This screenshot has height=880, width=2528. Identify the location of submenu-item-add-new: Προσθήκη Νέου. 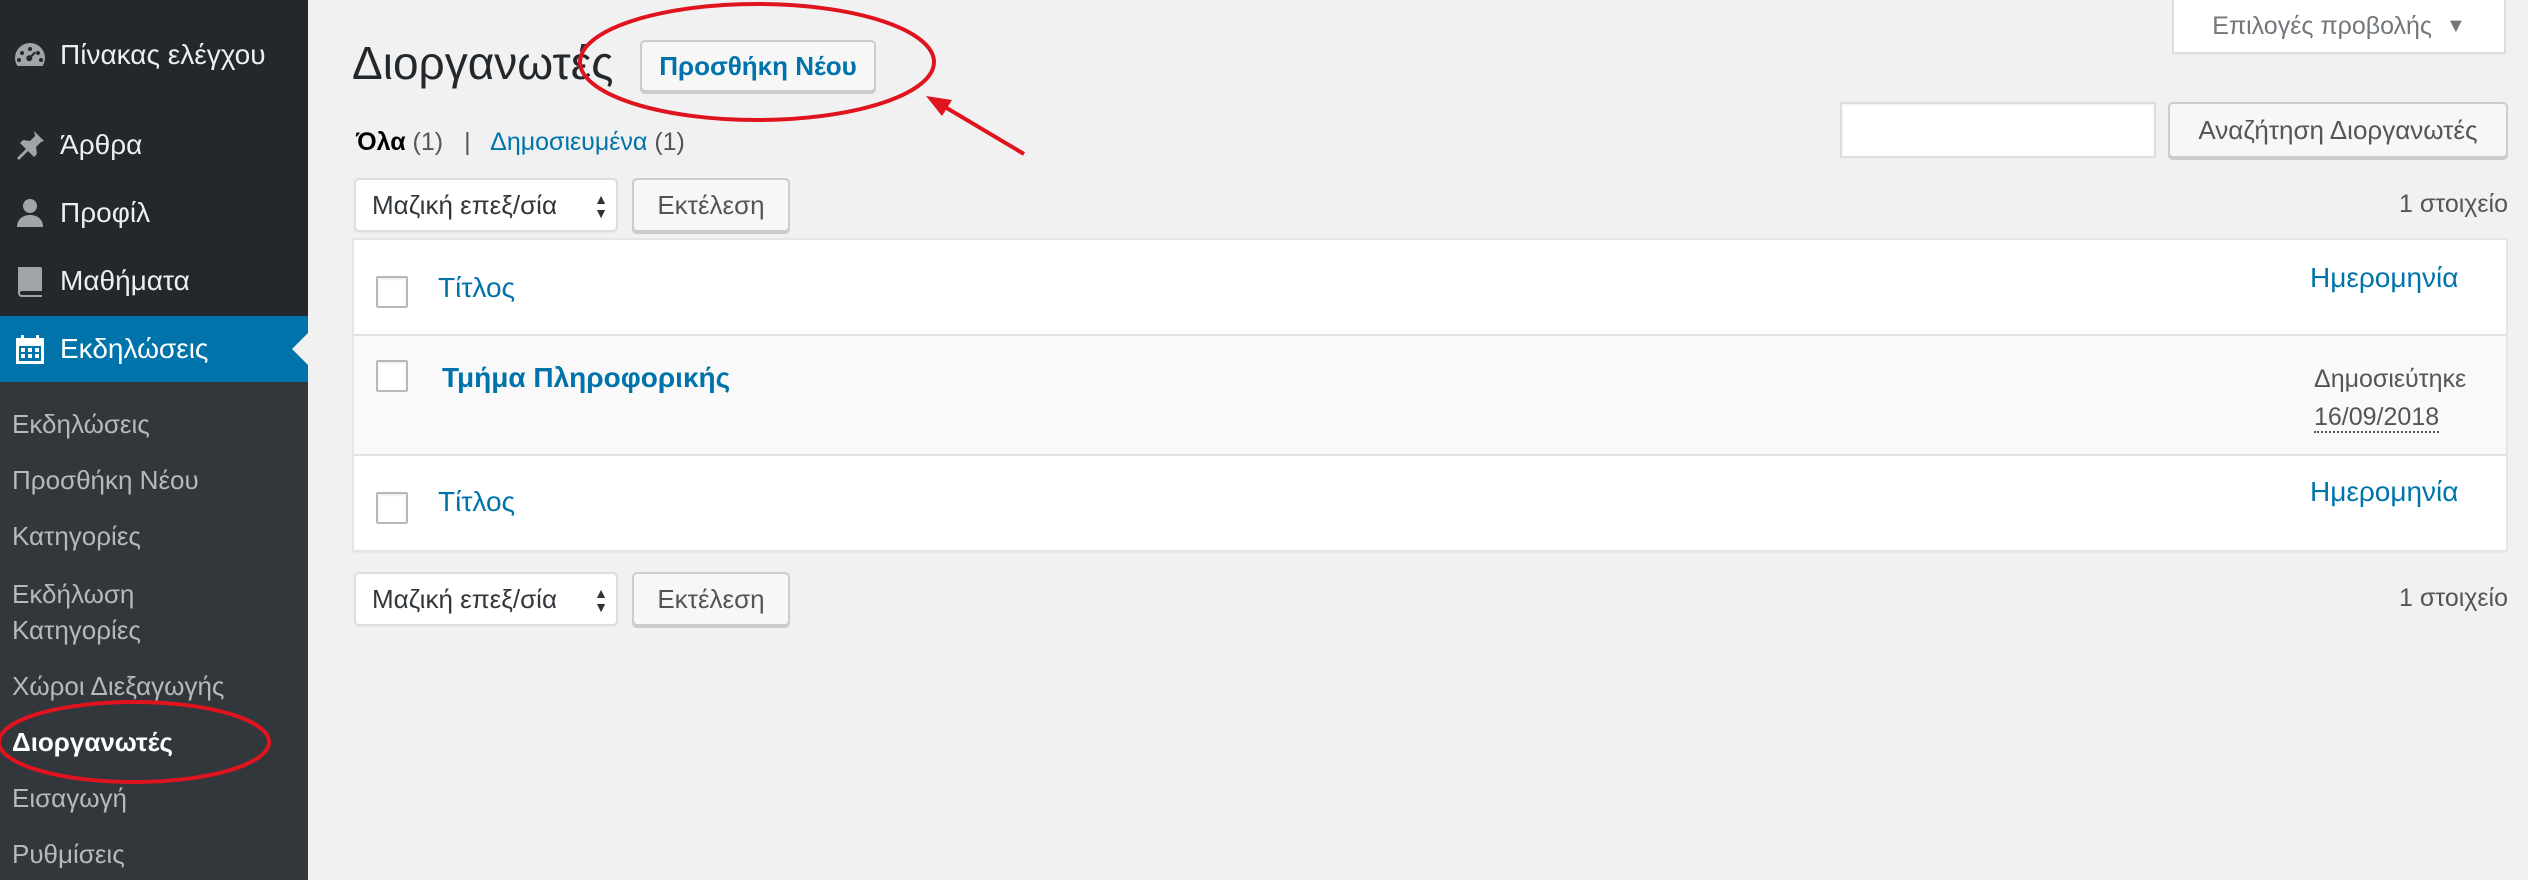
(105, 480).